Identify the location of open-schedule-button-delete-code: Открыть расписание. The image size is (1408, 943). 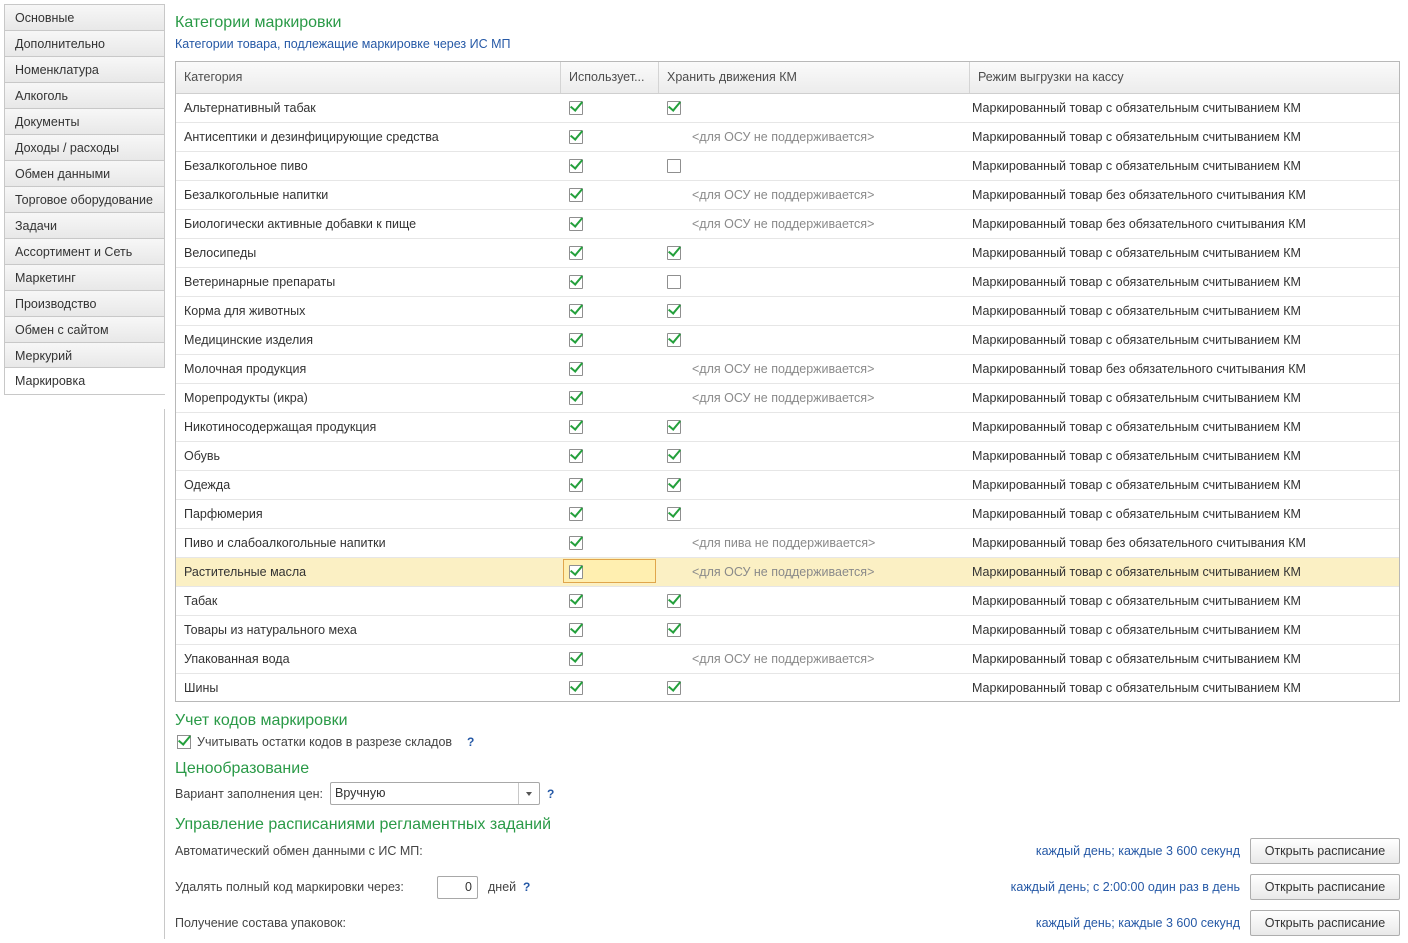
(1325, 887).